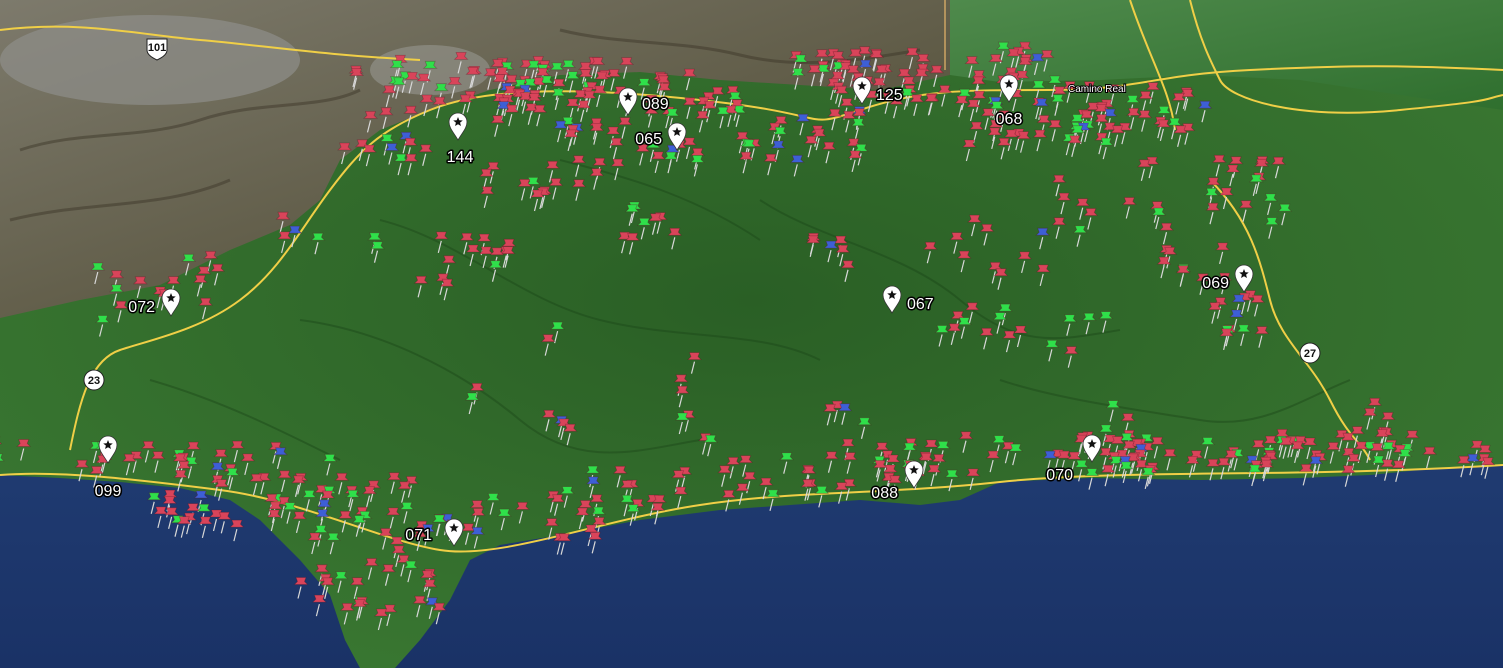 Image resolution: width=1503 pixels, height=668 pixels. What do you see at coordinates (418, 535) in the screenshot?
I see `marker-label-071: 071` at bounding box center [418, 535].